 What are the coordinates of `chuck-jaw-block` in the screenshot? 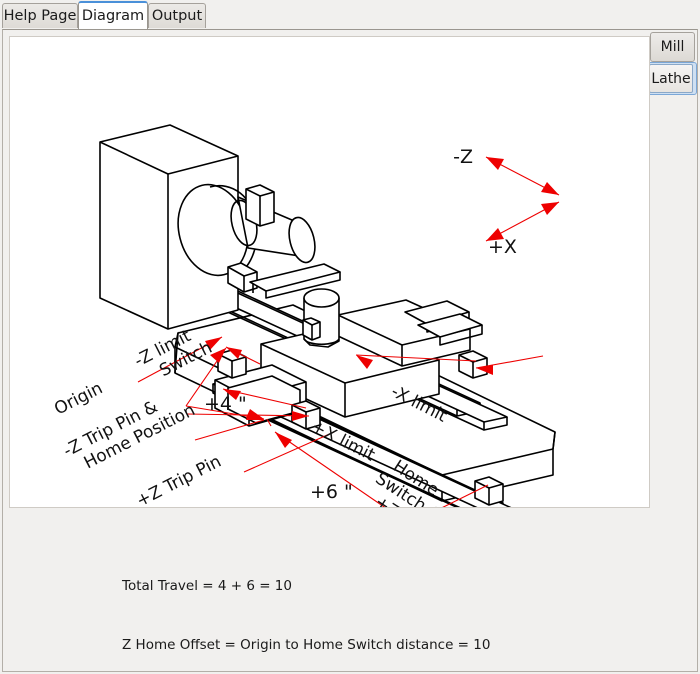 It's located at (260, 205).